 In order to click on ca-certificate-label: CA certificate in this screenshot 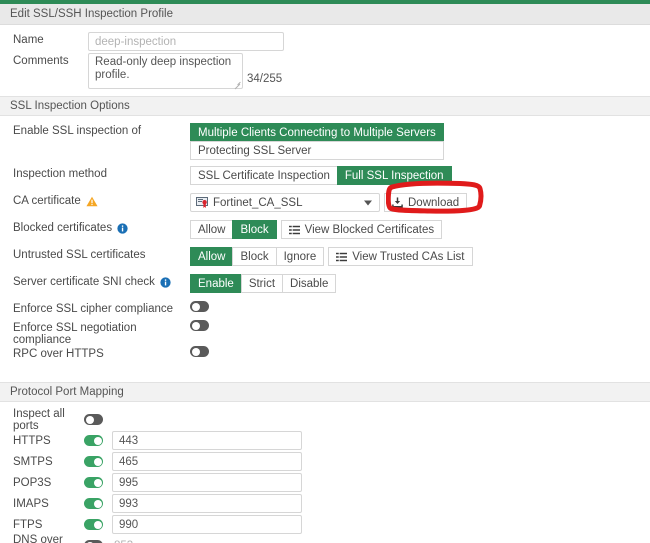, I will do `click(95, 200)`.